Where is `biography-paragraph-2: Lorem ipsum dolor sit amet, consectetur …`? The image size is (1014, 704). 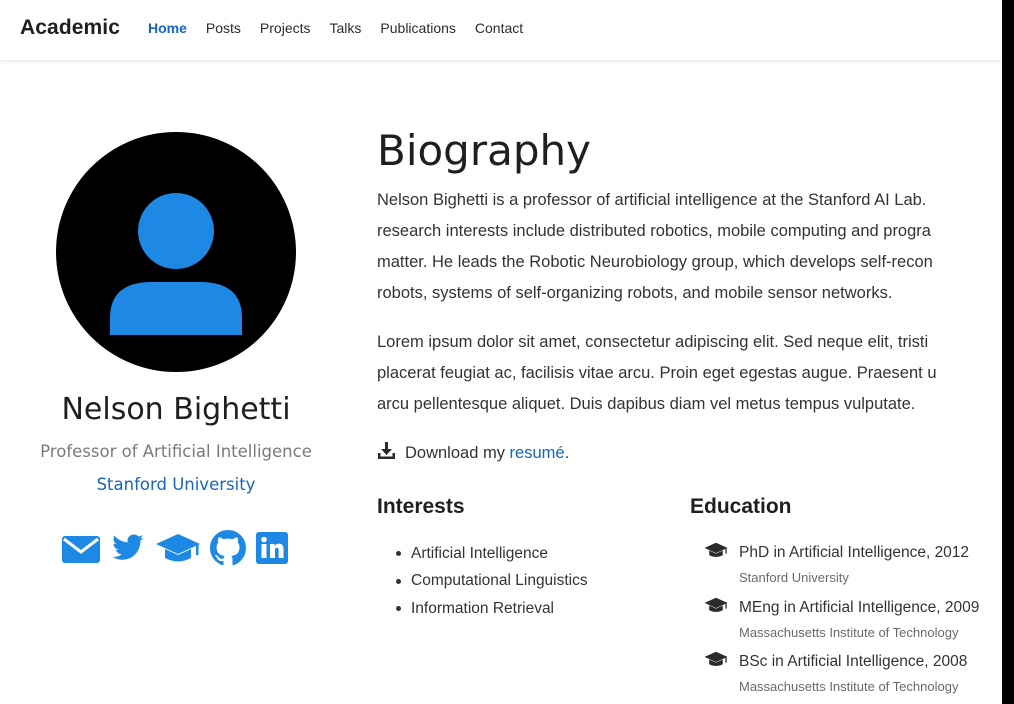
biography-paragraph-2: Lorem ipsum dolor sit amet, consectetur … is located at coordinates (695, 373).